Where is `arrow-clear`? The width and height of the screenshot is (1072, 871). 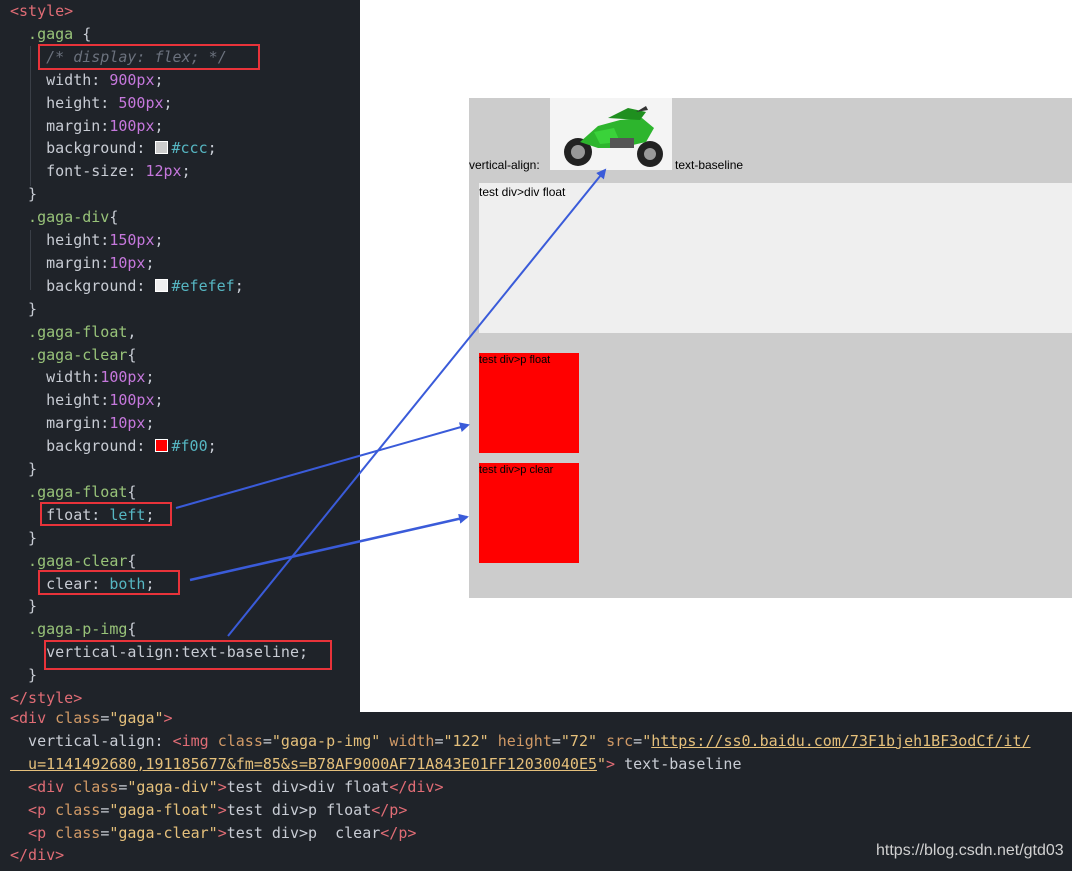
arrow-clear is located at coordinates (329, 547).